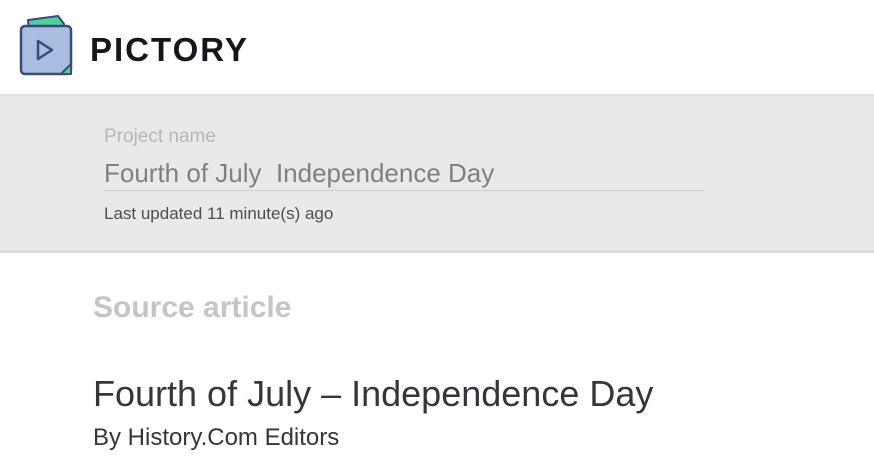 The image size is (874, 474). Describe the element at coordinates (46, 47) in the screenshot. I see `book-play-icon` at that location.